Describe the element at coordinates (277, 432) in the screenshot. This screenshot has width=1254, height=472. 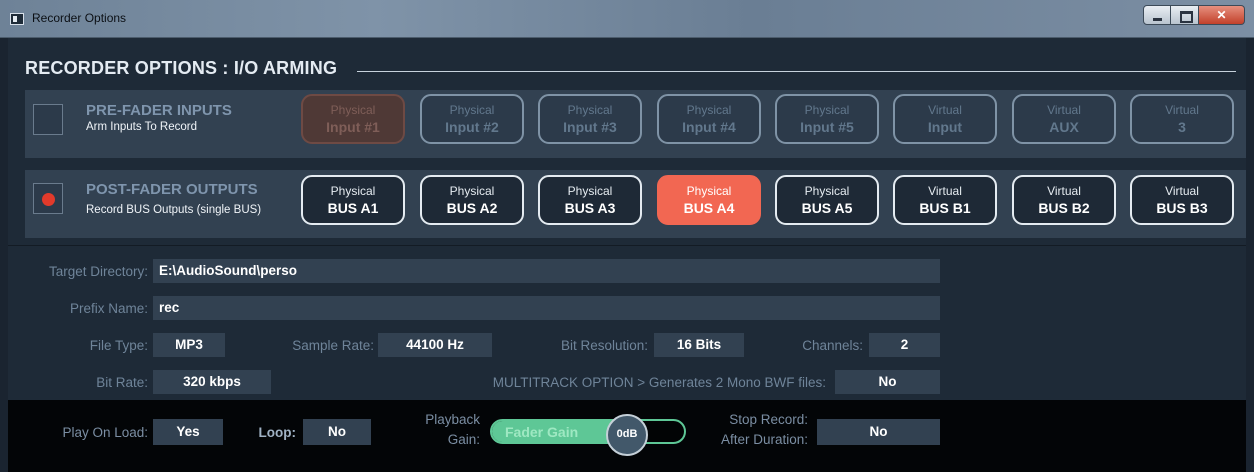
I see `loop-label: Loop:` at that location.